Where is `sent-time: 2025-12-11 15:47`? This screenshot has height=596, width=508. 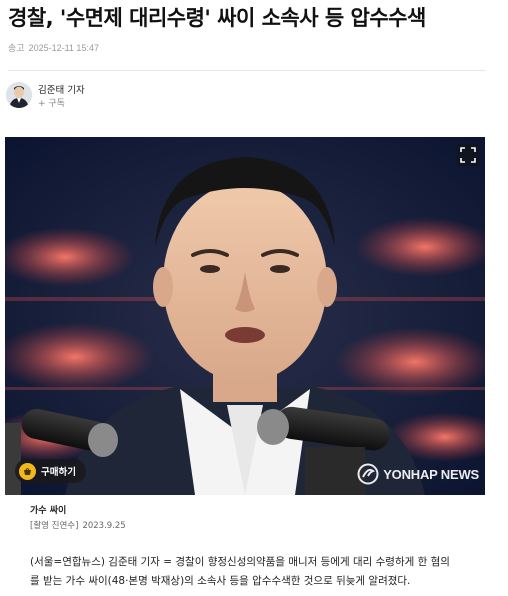 sent-time: 2025-12-11 15:47 is located at coordinates (63, 48).